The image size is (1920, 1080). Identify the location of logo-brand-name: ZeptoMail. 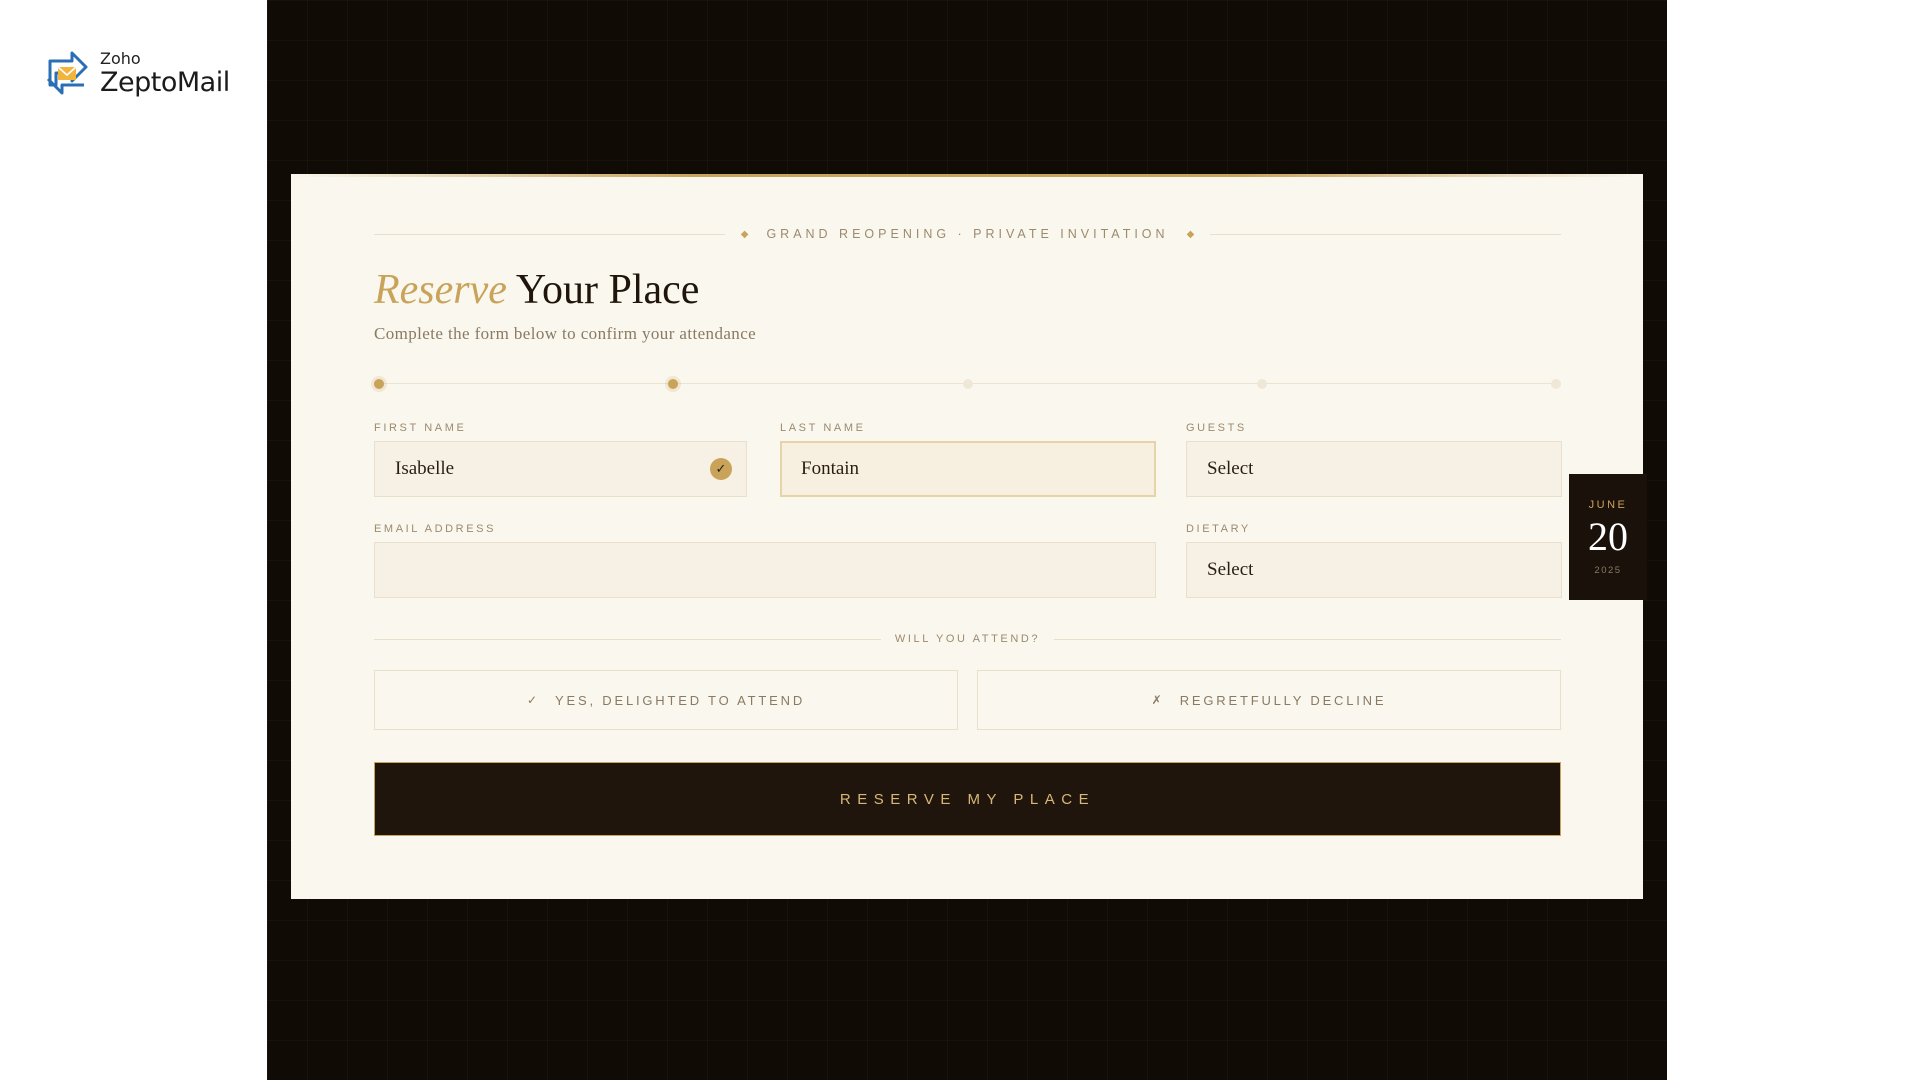
(165, 82).